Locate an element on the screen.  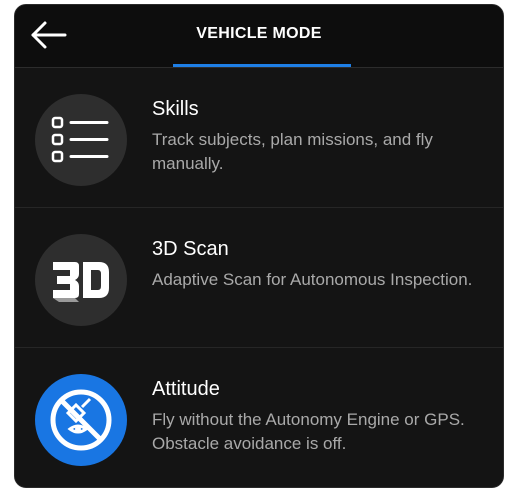
top-bar: VEHICLE MODE is located at coordinates (259, 36).